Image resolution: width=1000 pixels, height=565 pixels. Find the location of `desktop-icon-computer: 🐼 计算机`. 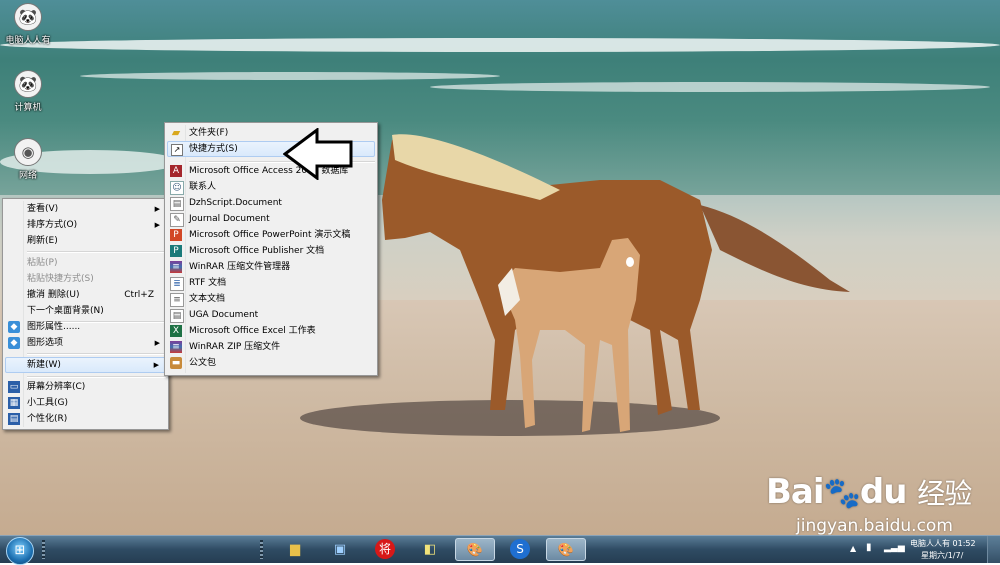

desktop-icon-computer: 🐼 计算机 is located at coordinates (28, 91).